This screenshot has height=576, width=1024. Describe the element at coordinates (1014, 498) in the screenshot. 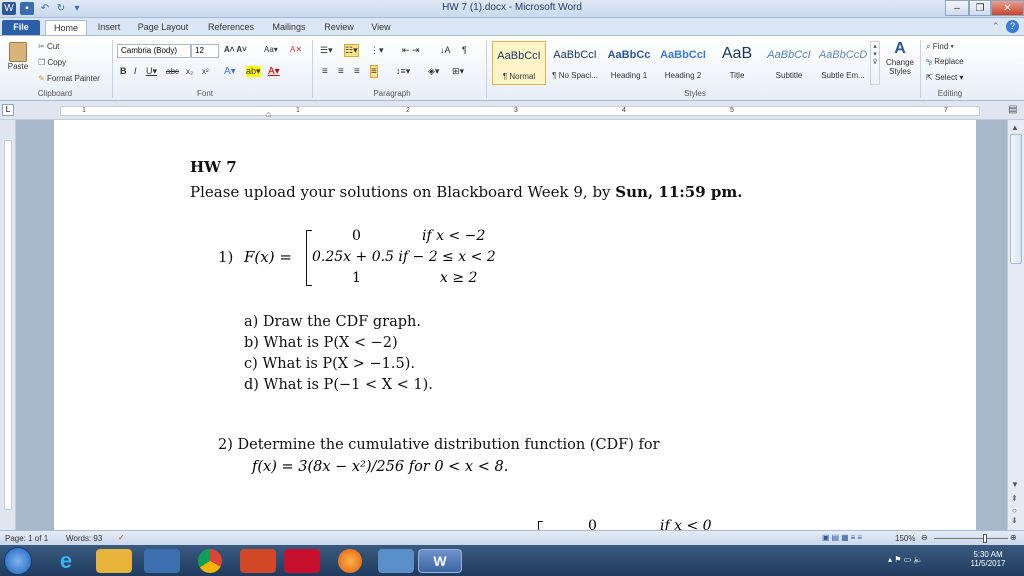

I see `prev-page-icon: ⇞` at that location.